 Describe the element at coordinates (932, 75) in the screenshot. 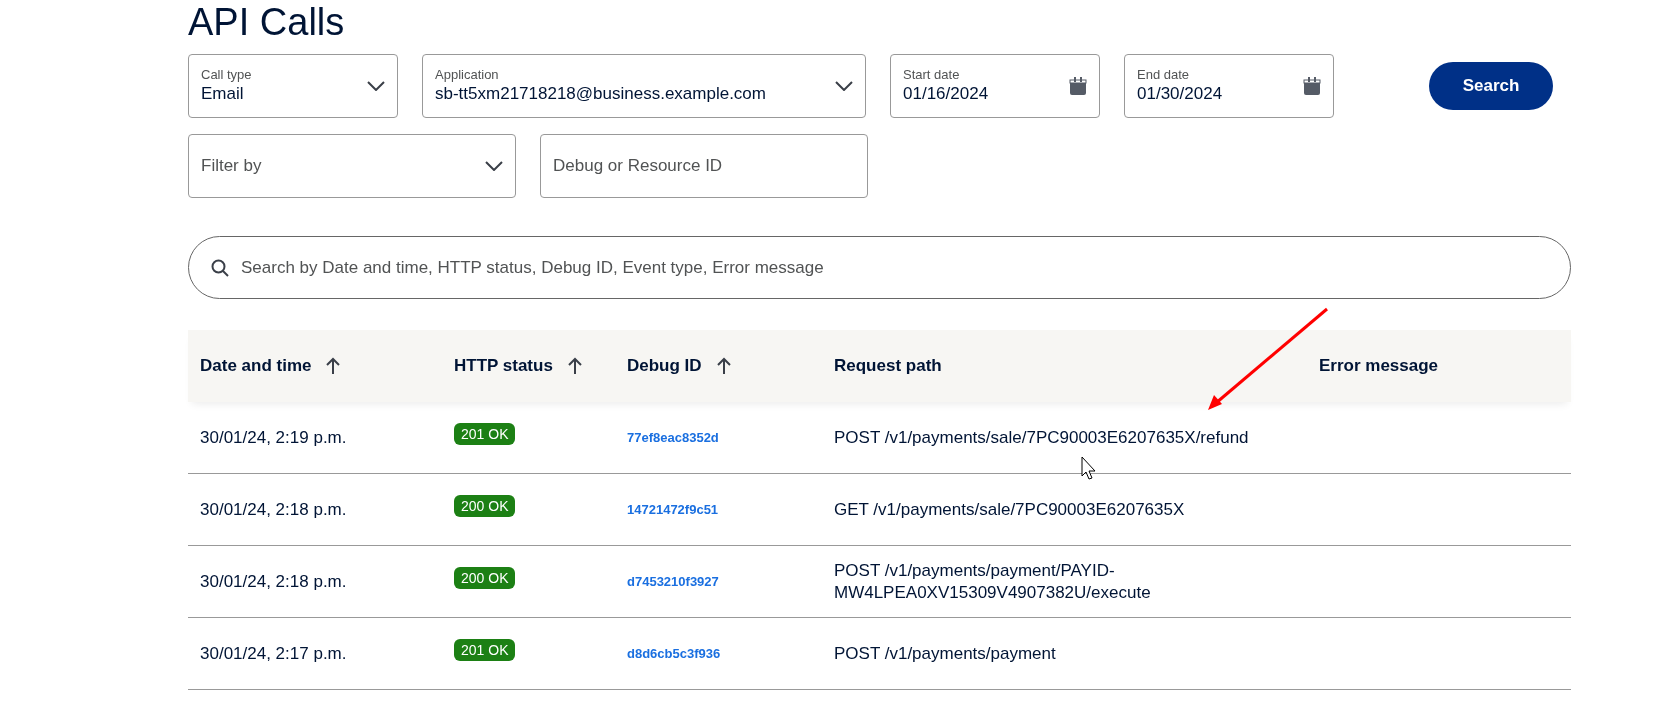

I see `field-label: Start date` at that location.